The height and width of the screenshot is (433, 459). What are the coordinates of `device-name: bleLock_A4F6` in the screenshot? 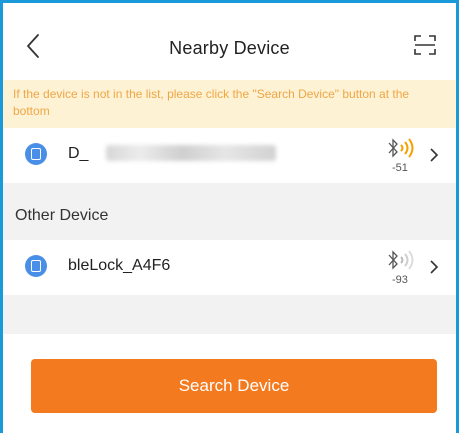 It's located at (119, 265).